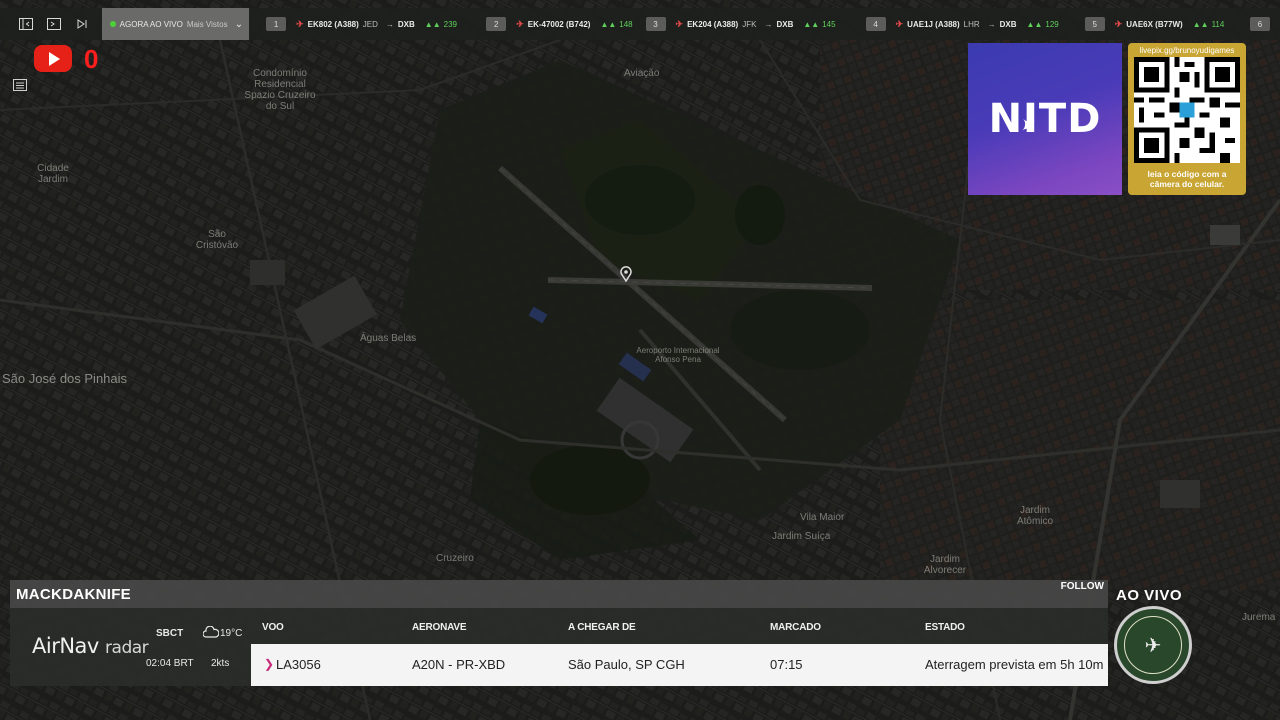 The height and width of the screenshot is (720, 1280). What do you see at coordinates (655, 24) in the screenshot?
I see `flight-rank: 3` at bounding box center [655, 24].